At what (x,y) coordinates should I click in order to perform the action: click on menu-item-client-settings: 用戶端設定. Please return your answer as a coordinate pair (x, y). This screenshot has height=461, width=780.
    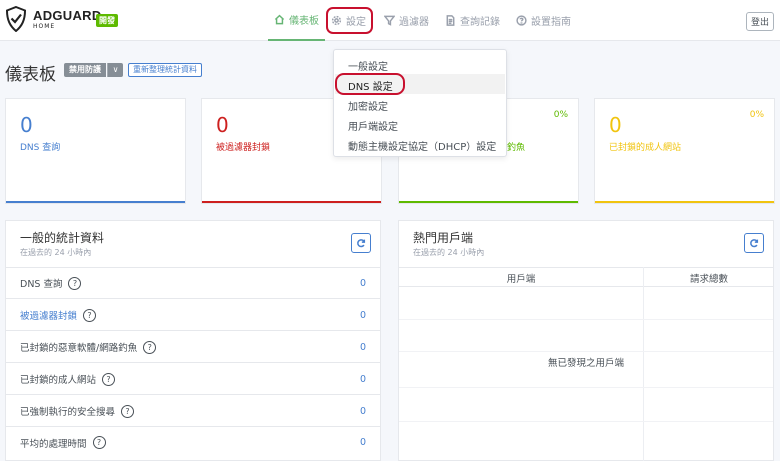
    Looking at the image, I should click on (373, 125).